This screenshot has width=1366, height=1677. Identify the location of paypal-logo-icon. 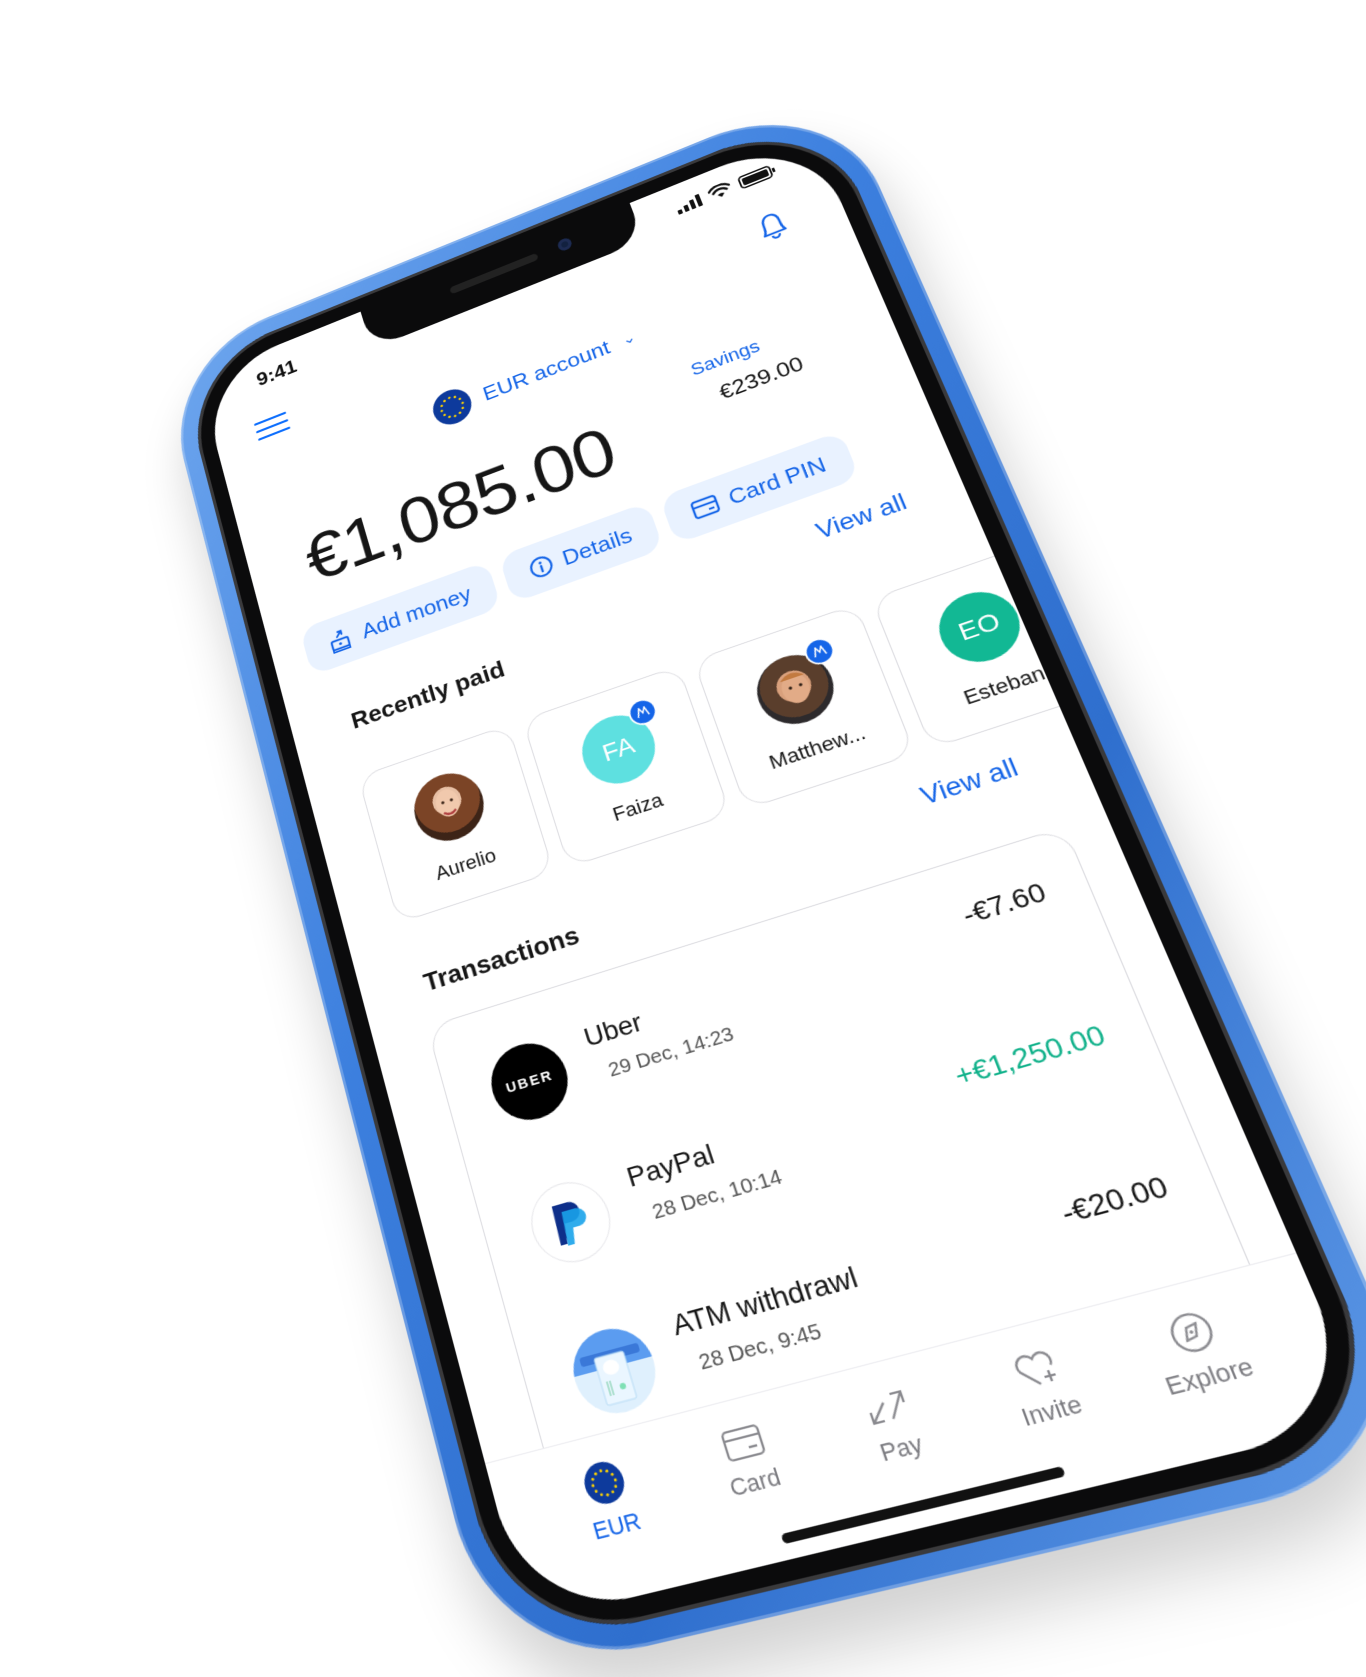
(571, 1222).